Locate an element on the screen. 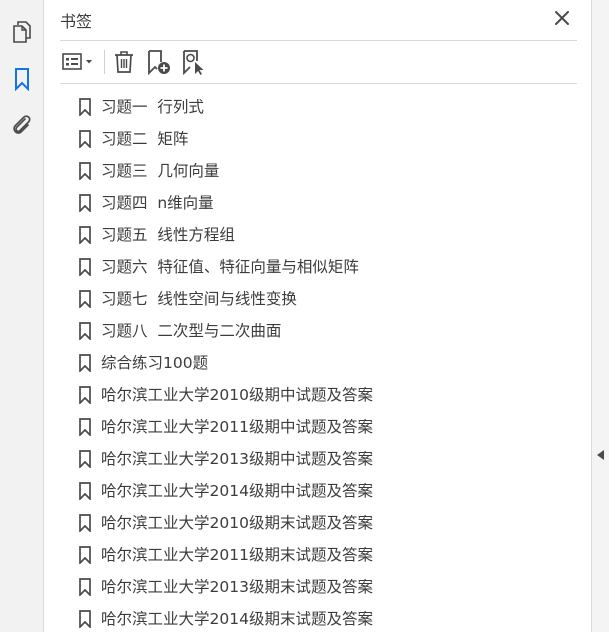  header-divider is located at coordinates (318, 40).